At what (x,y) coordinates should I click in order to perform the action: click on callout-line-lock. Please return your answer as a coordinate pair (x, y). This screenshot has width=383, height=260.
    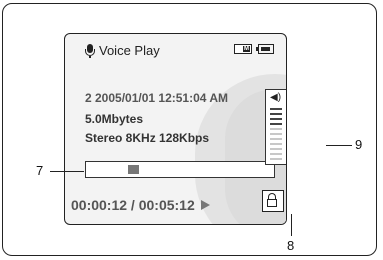
    Looking at the image, I should click on (292, 225).